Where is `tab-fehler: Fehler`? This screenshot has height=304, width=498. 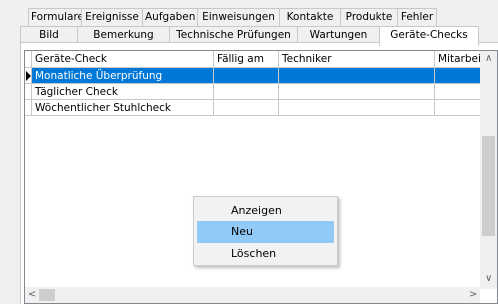
tab-fehler: Fehler is located at coordinates (417, 17).